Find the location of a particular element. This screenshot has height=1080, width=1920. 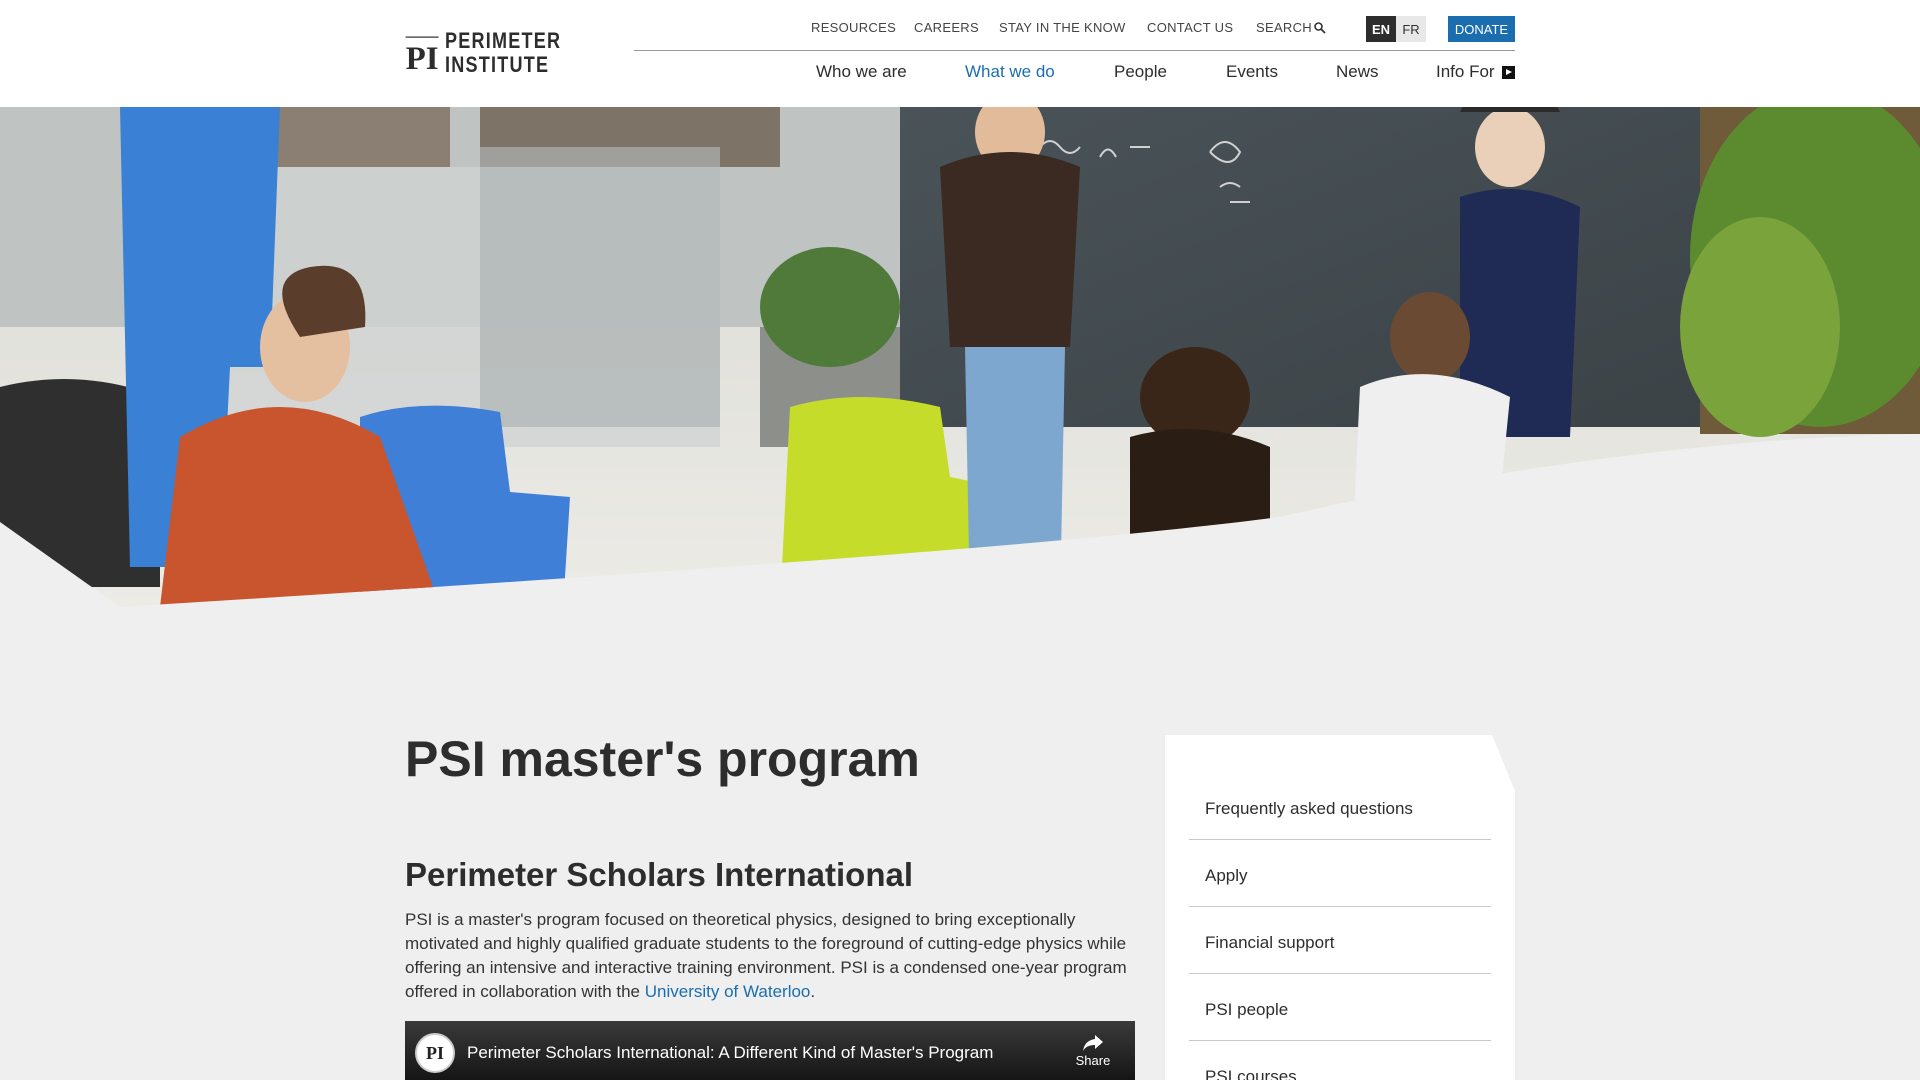

share-label: Share is located at coordinates (1093, 1060).